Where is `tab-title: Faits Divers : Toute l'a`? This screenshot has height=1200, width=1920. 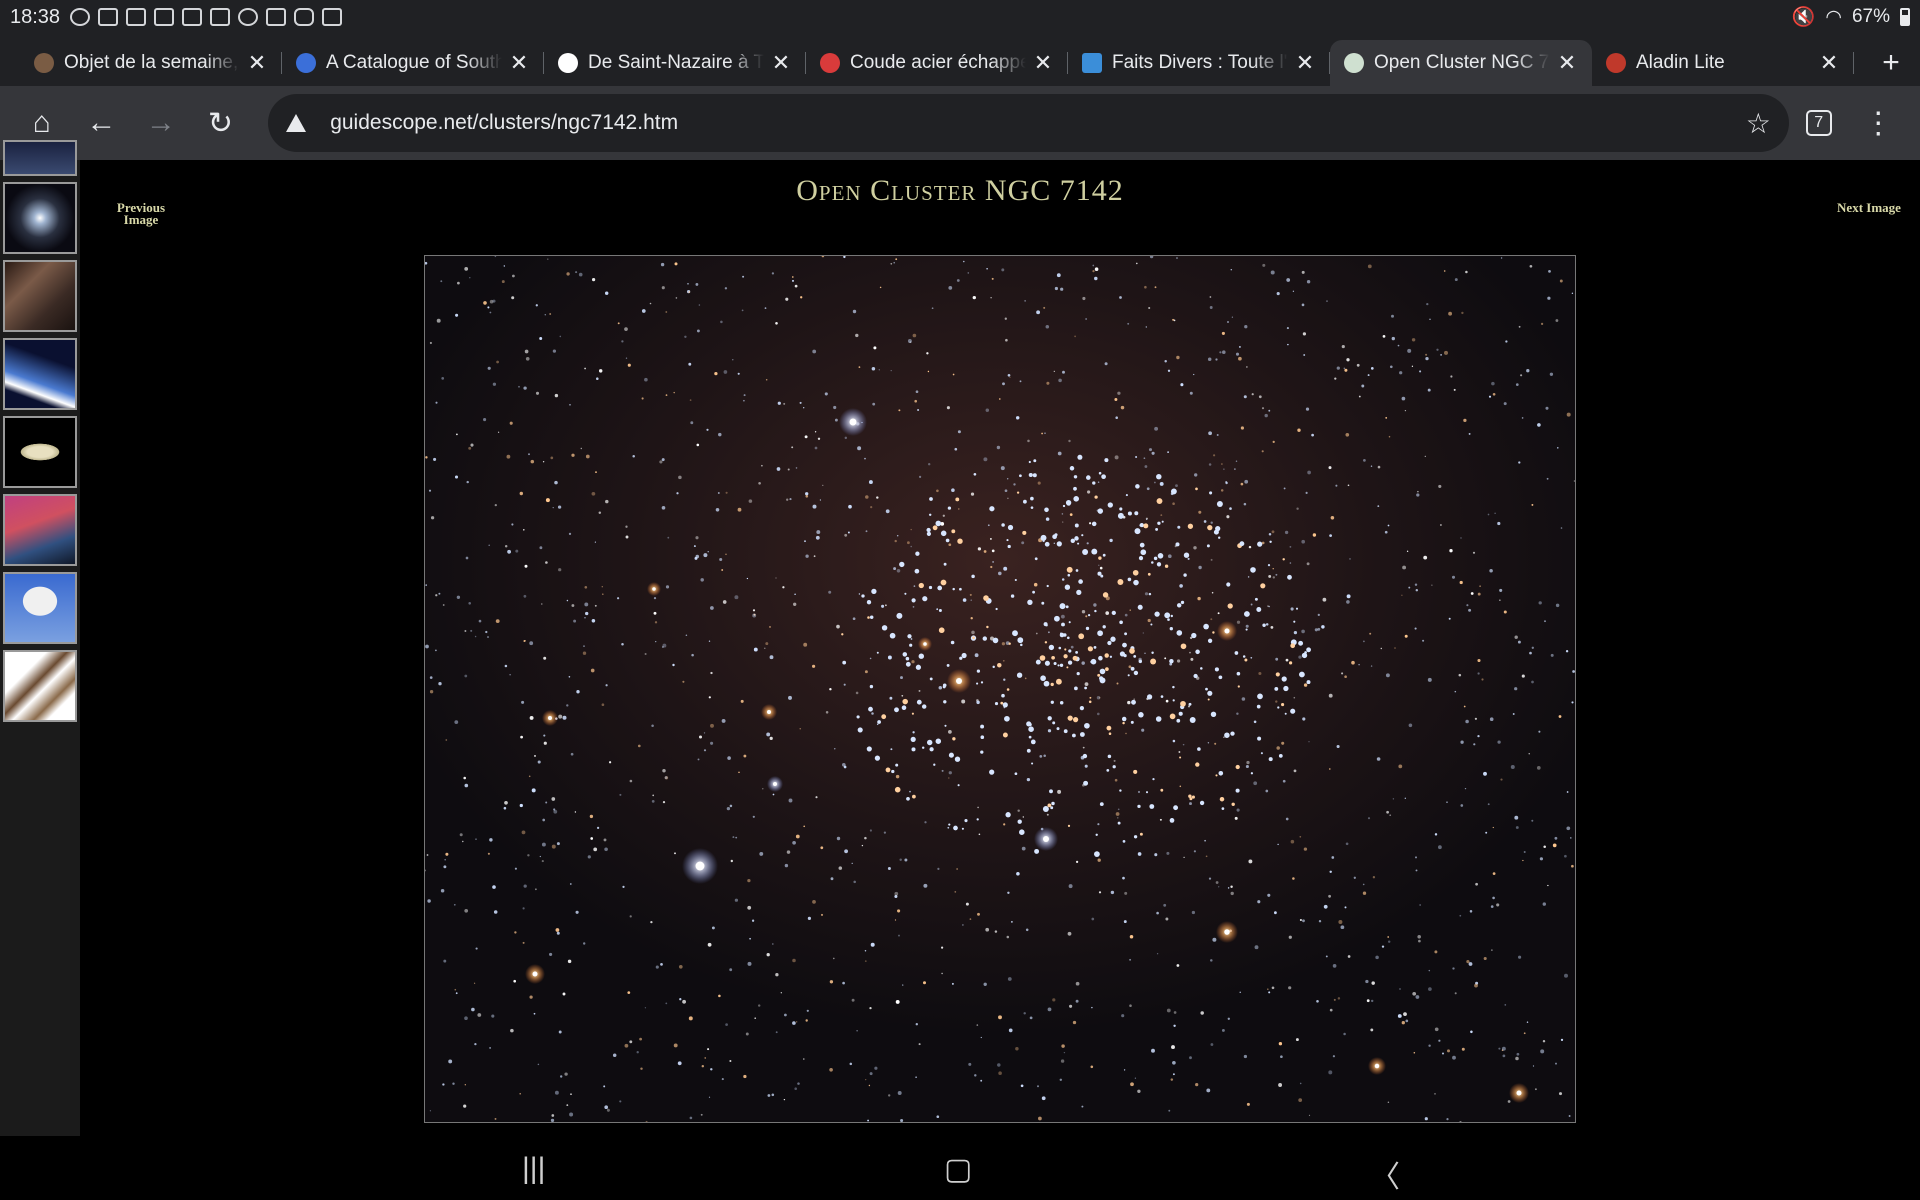
tab-title: Faits Divers : Toute l'a is located at coordinates (1200, 62).